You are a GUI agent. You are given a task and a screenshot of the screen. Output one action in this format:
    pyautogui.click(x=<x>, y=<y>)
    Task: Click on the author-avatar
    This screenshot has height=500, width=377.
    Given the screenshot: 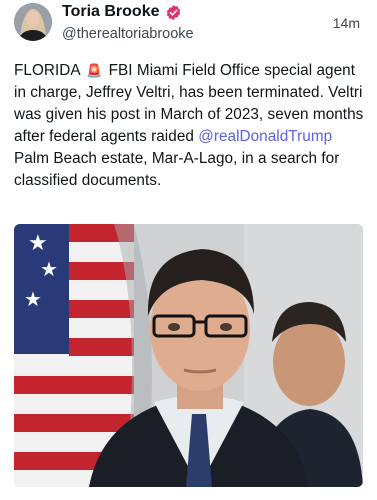 What is the action you would take?
    pyautogui.click(x=33, y=22)
    